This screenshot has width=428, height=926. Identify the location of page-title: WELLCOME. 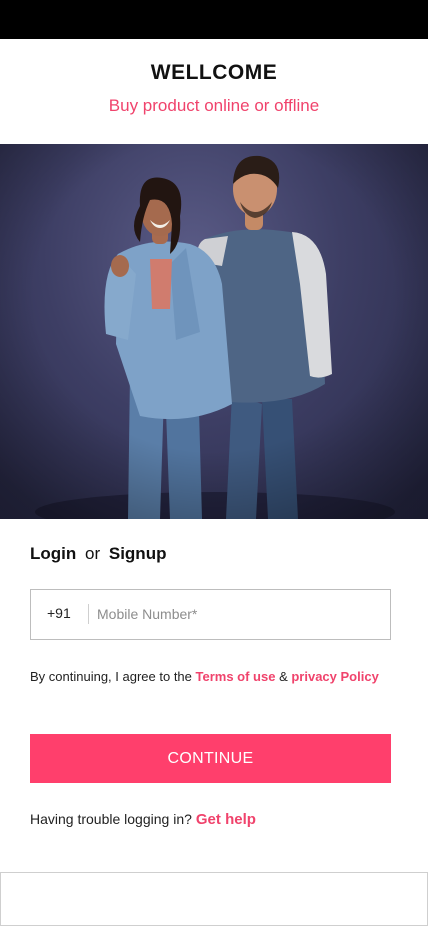
(214, 72).